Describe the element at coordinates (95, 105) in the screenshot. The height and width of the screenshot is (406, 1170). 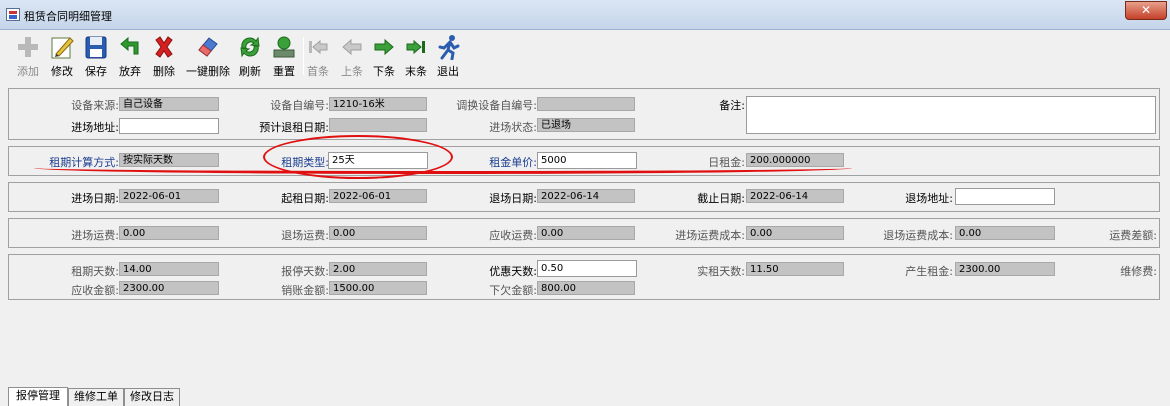
I see `source-label: 设备来源:` at that location.